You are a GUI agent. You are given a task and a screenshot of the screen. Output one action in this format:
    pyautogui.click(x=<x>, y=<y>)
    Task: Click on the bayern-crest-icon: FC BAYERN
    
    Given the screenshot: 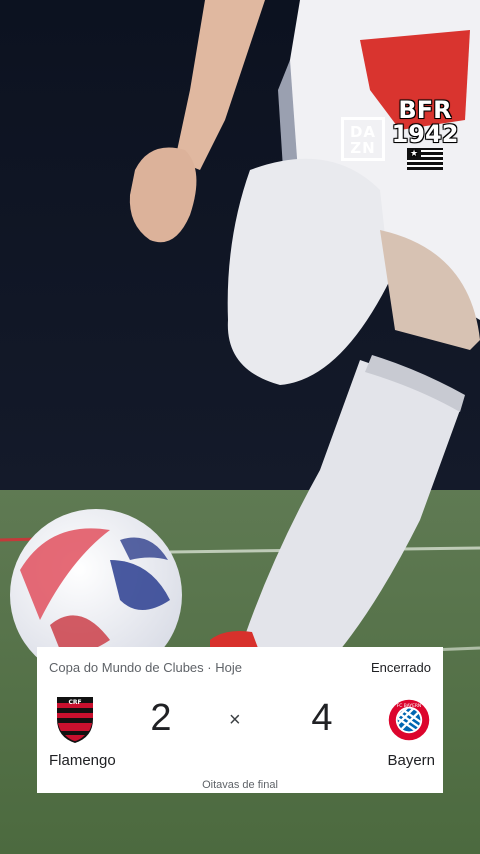 What is the action you would take?
    pyautogui.click(x=409, y=720)
    